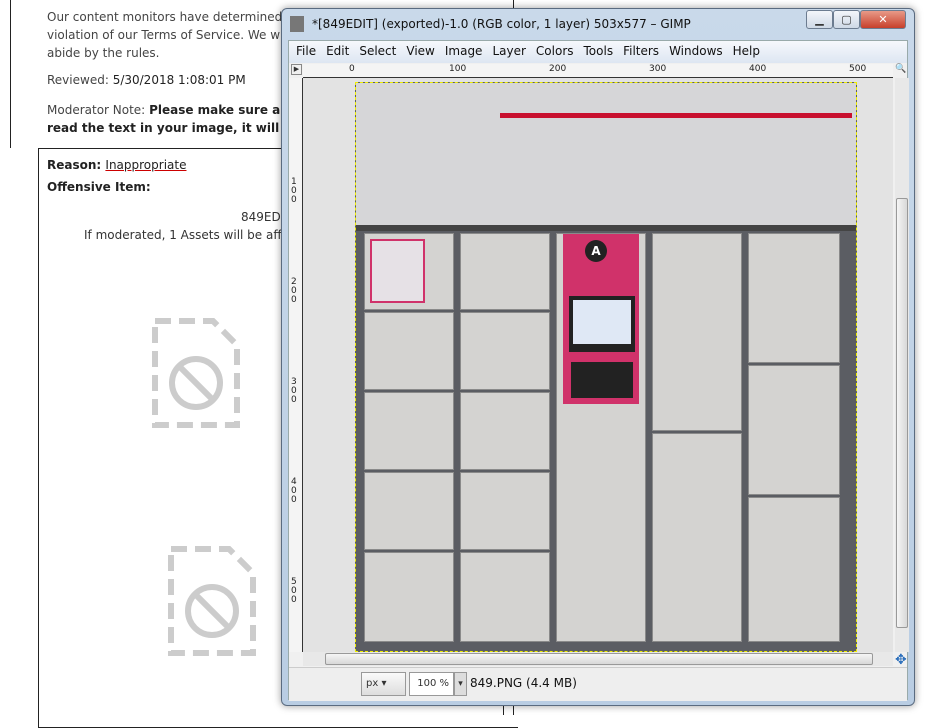 Image resolution: width=927 pixels, height=728 pixels. Describe the element at coordinates (555, 52) in the screenshot. I see `menu-colors: Colors` at that location.